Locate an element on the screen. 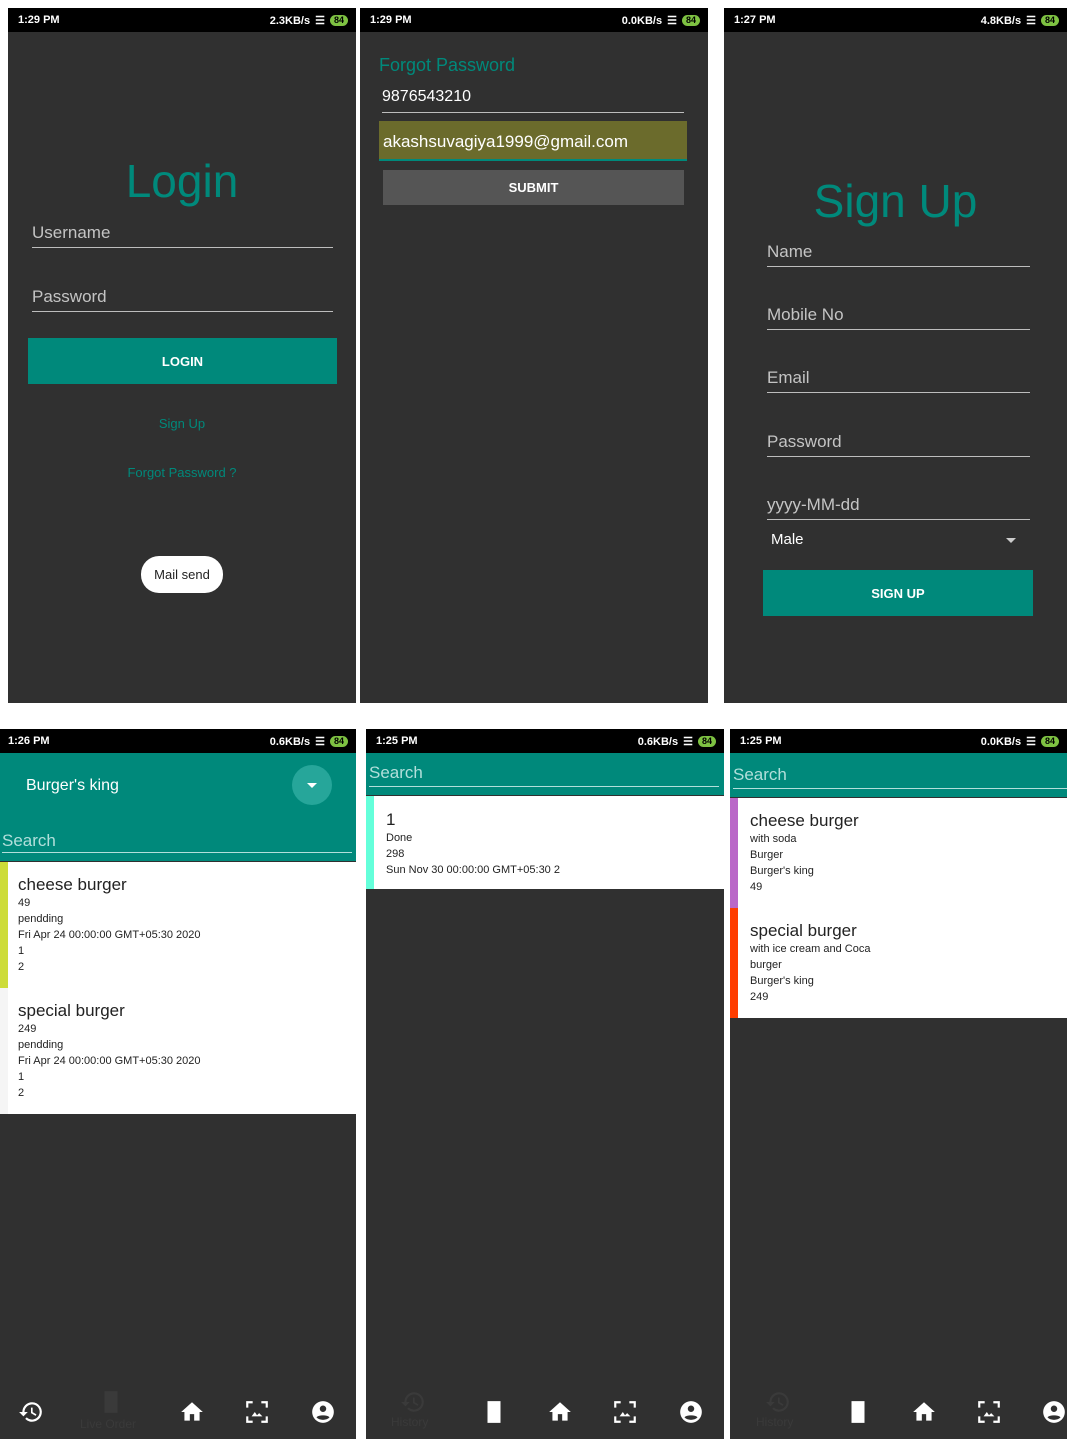  phone-value: 9876543210 is located at coordinates (426, 96).